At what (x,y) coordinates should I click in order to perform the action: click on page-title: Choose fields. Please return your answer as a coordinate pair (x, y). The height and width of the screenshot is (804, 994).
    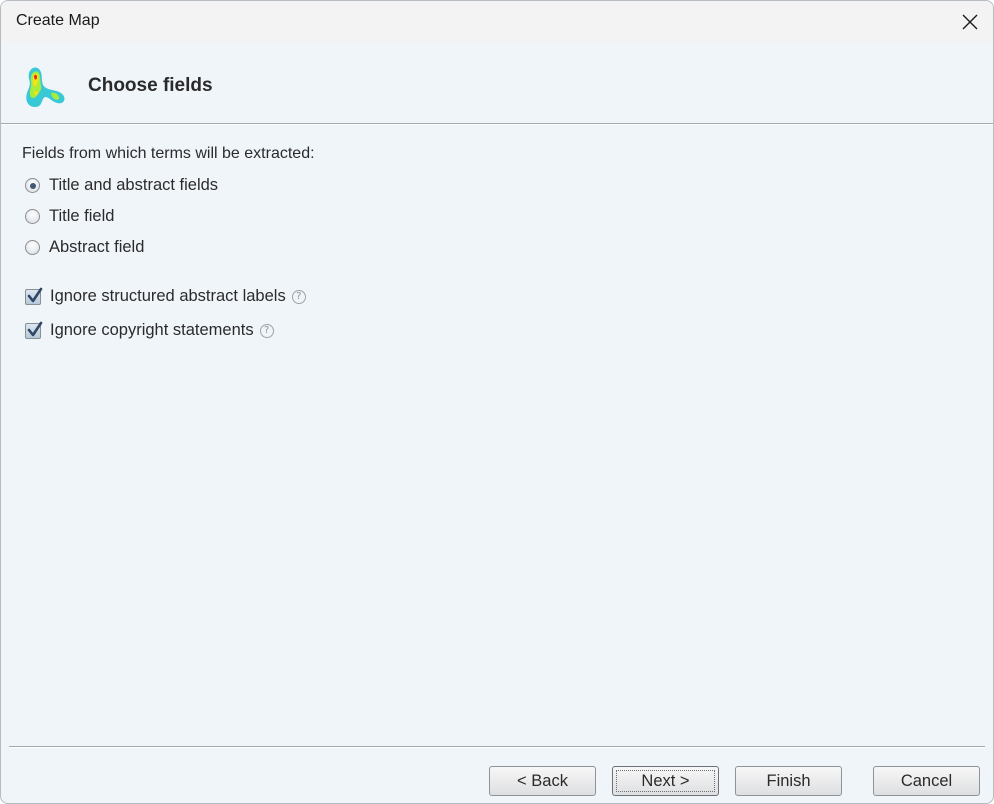
    Looking at the image, I should click on (150, 85).